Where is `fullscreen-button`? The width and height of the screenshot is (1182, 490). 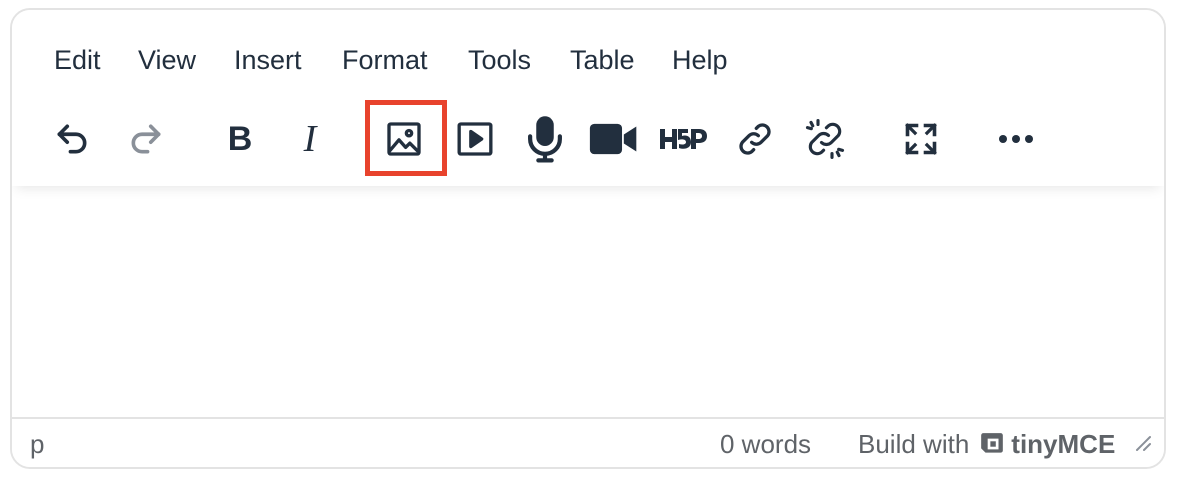 fullscreen-button is located at coordinates (921, 139).